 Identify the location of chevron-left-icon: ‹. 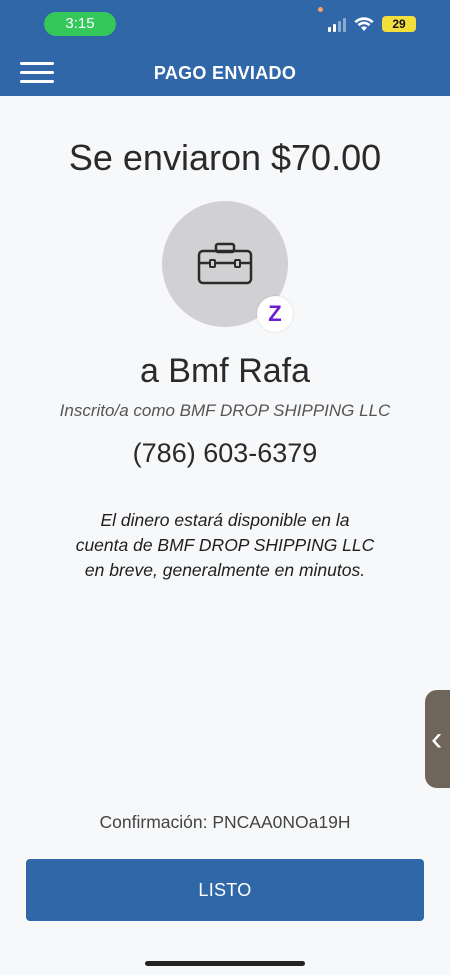
(437, 739).